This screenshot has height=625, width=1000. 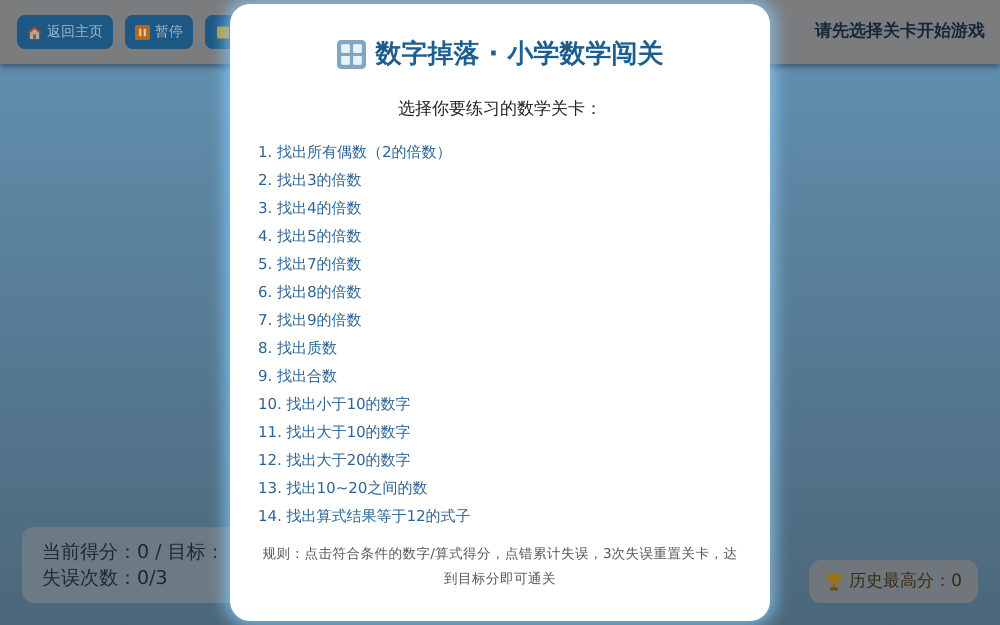 I want to click on level-link: 11. 找出大于10的数字, so click(x=334, y=432).